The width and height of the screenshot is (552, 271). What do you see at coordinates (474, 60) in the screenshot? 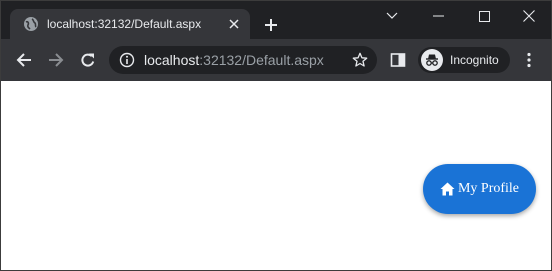
I see `incognito-label: Incognito` at bounding box center [474, 60].